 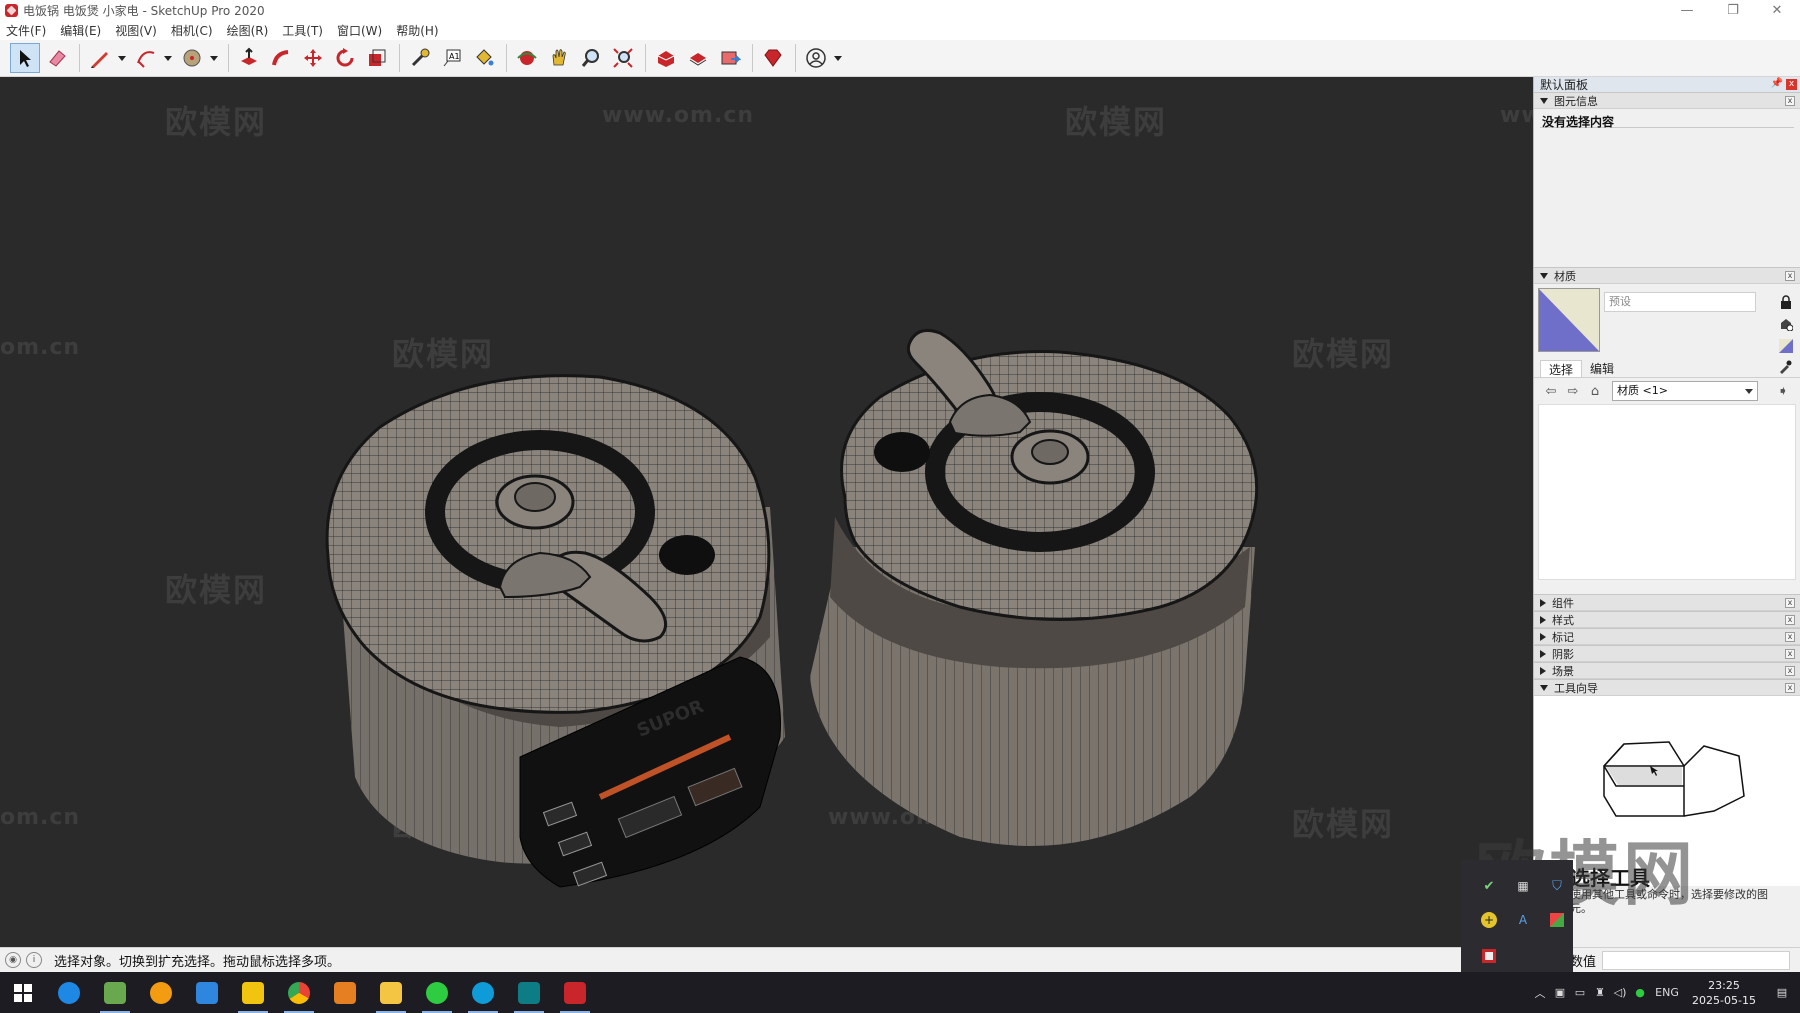 I want to click on taskbar-sketchup, so click(x=575, y=992).